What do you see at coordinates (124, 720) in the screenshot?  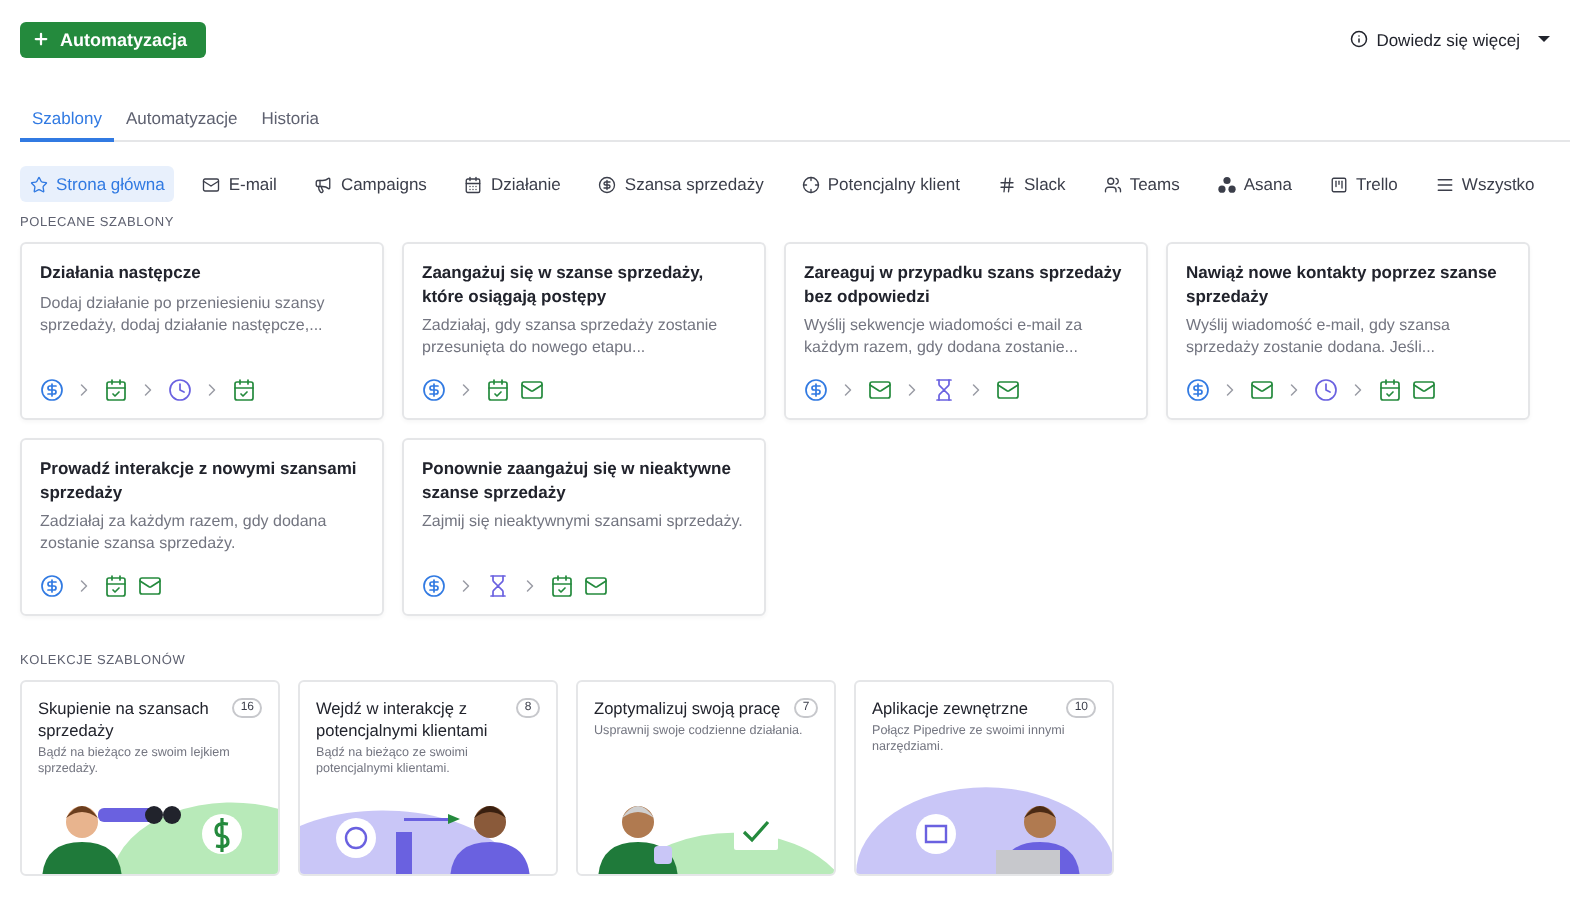 I see `collection-title: Skupienie na szansach sprzedaży` at bounding box center [124, 720].